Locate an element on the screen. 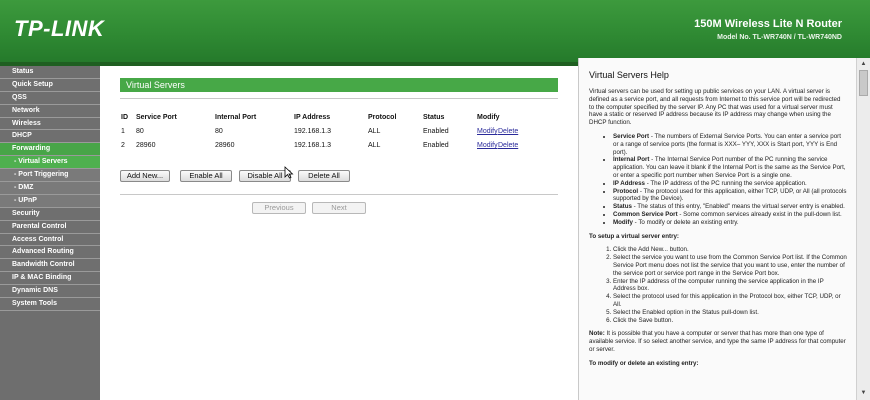 Image resolution: width=870 pixels, height=400 pixels. sidebar-item-access-control: Access Control is located at coordinates (50, 240).